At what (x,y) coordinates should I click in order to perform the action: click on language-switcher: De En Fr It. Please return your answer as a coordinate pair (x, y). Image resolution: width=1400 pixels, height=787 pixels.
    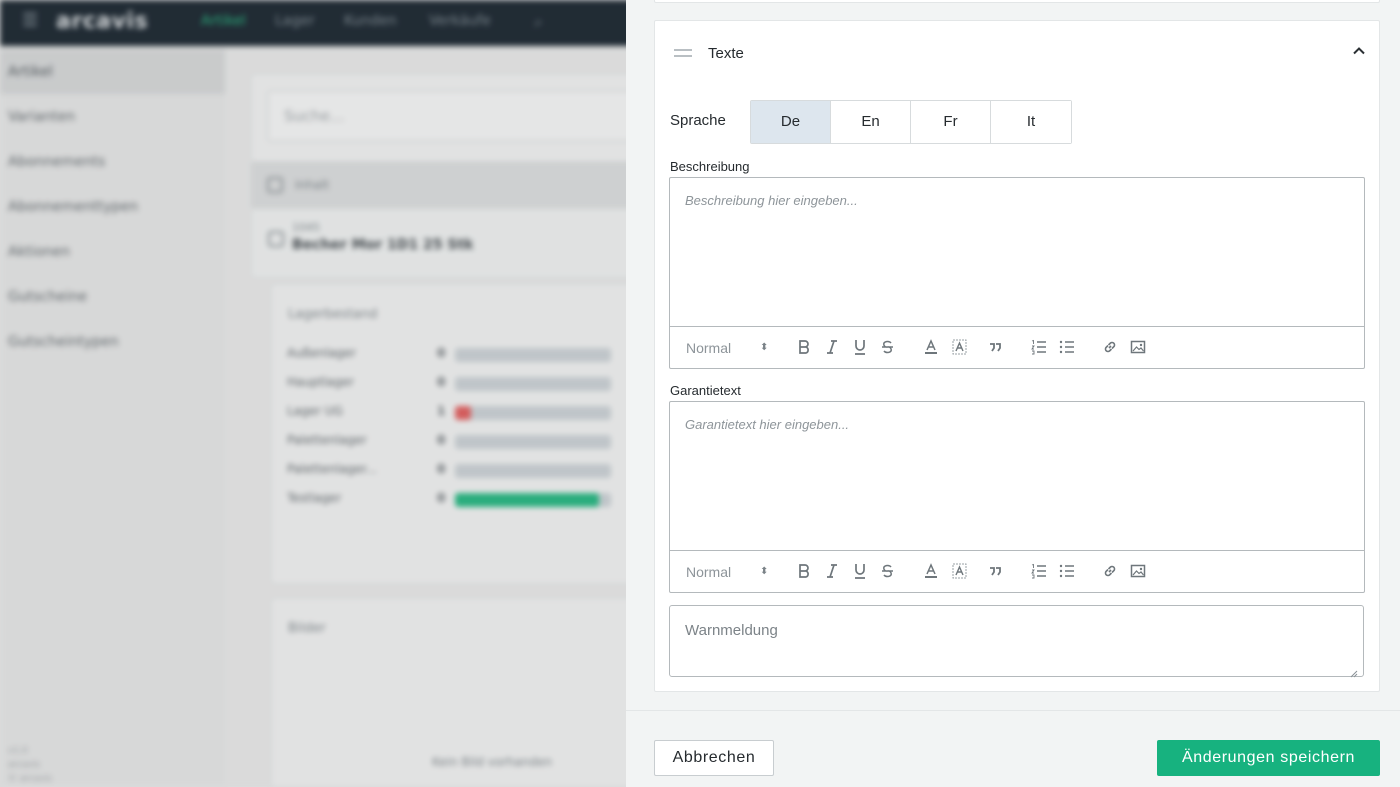
    Looking at the image, I should click on (911, 122).